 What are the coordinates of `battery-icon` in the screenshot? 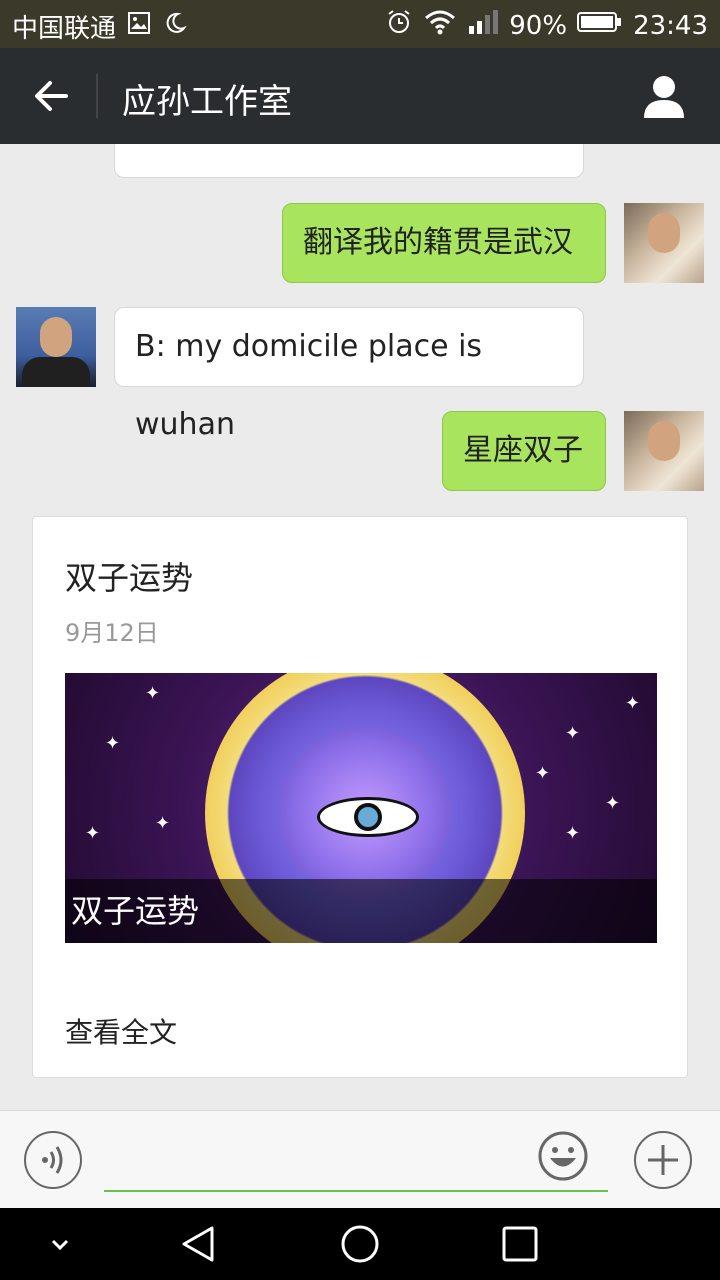 It's located at (600, 25).